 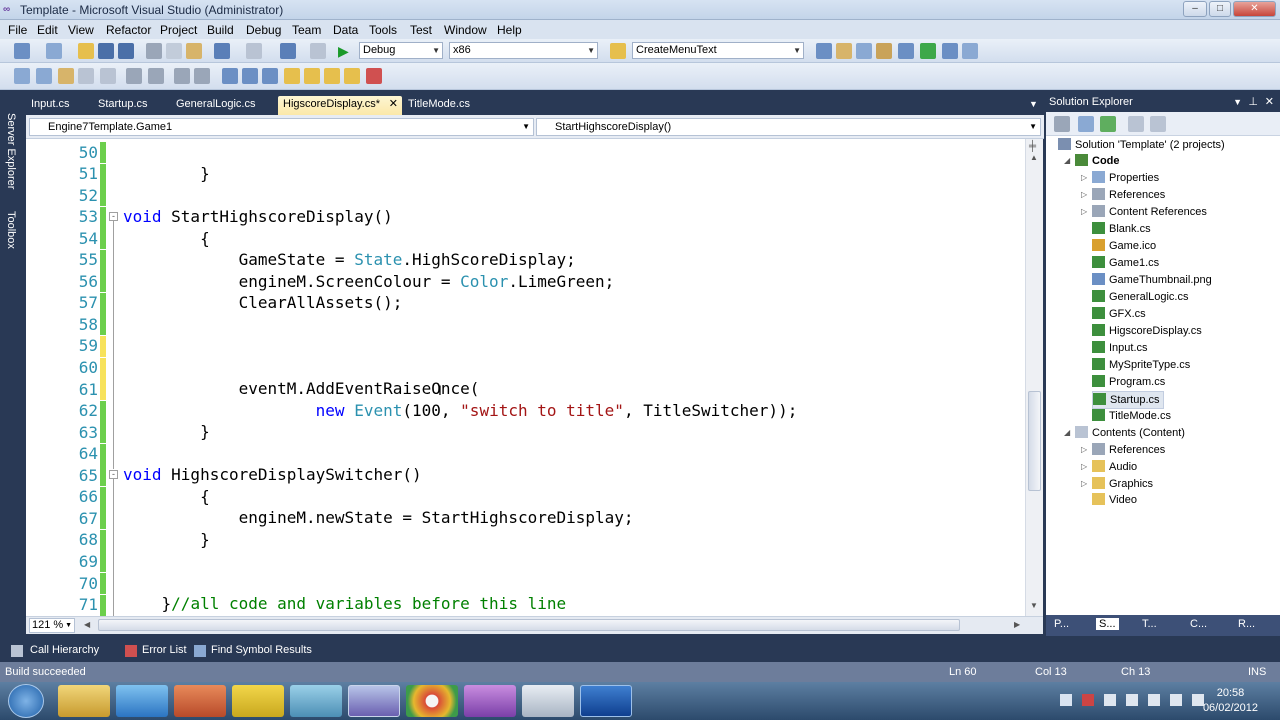 I want to click on scroll-right-icon: ▶, so click(x=1017, y=624).